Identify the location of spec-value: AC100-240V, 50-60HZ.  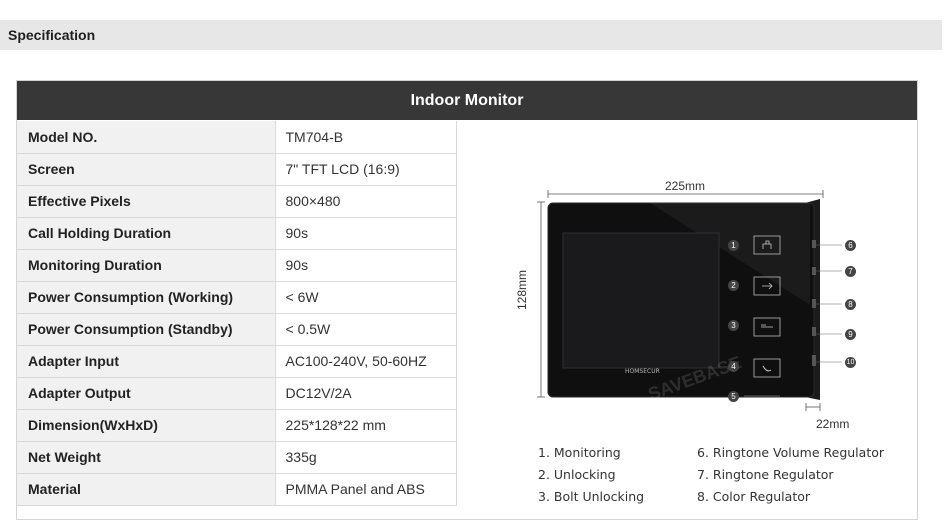
(366, 361).